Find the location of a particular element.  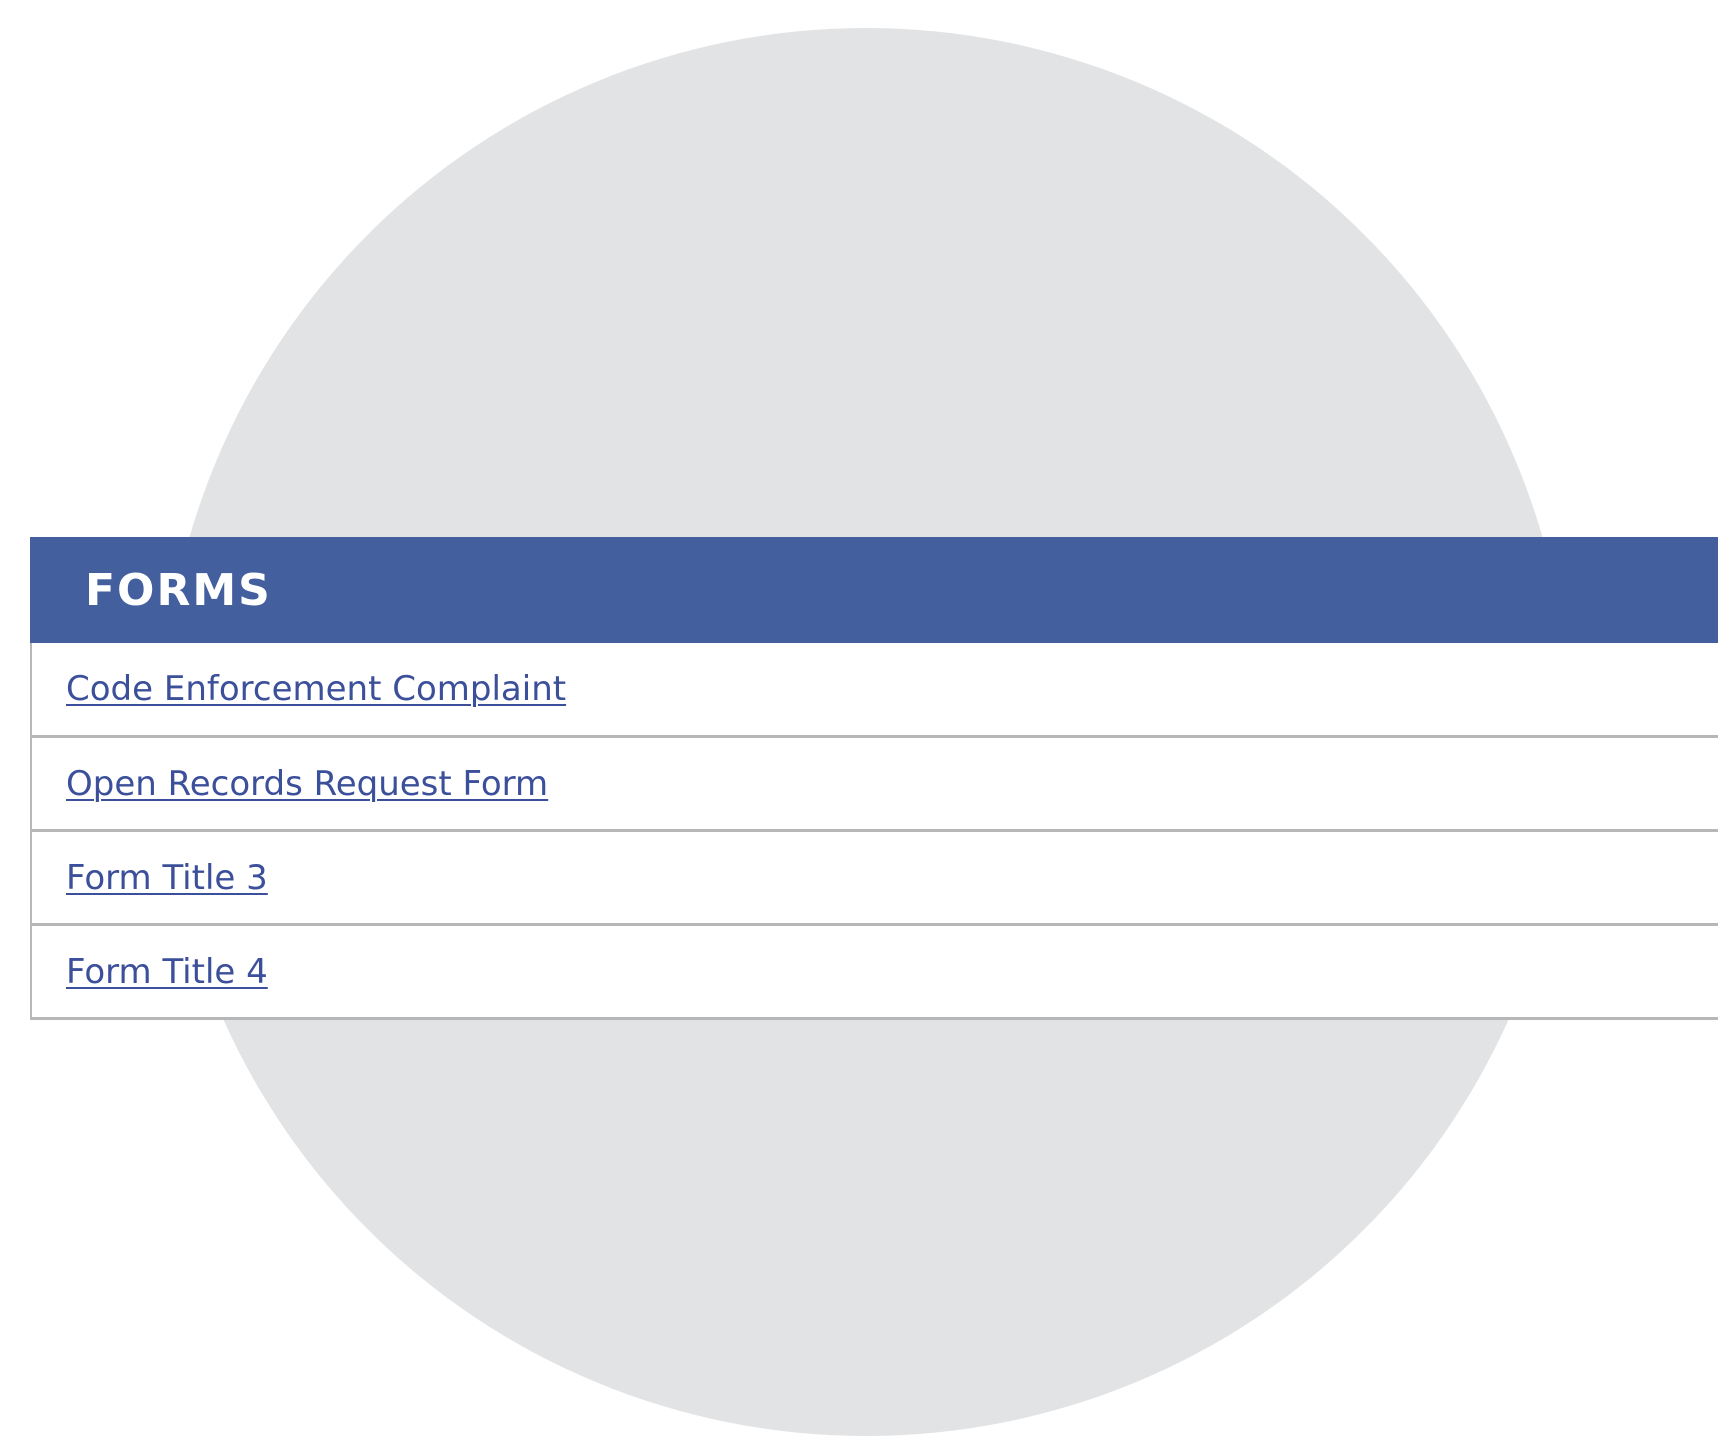

forms-header: FORMS is located at coordinates (874, 590).